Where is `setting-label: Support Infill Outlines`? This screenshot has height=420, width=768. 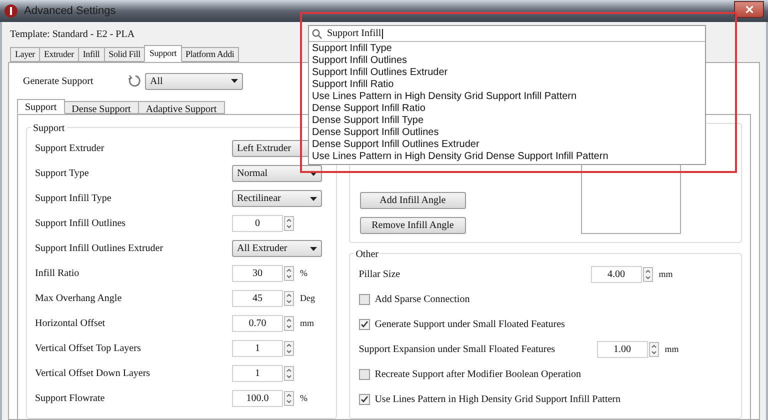 setting-label: Support Infill Outlines is located at coordinates (81, 224).